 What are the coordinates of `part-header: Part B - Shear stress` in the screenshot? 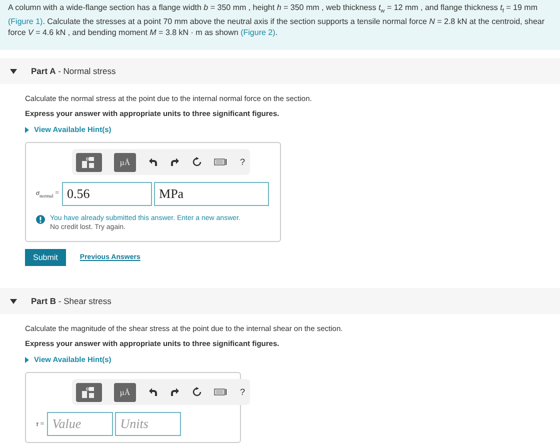 It's located at (280, 301).